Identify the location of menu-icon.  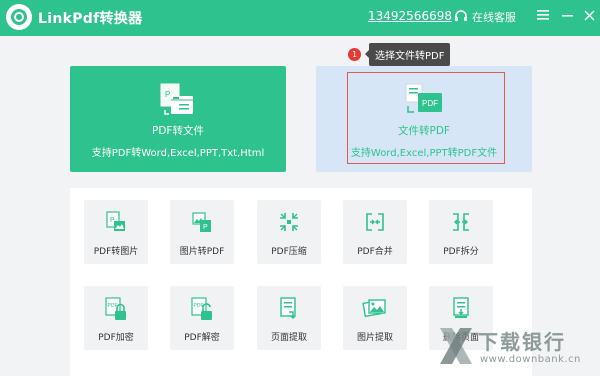
(543, 15).